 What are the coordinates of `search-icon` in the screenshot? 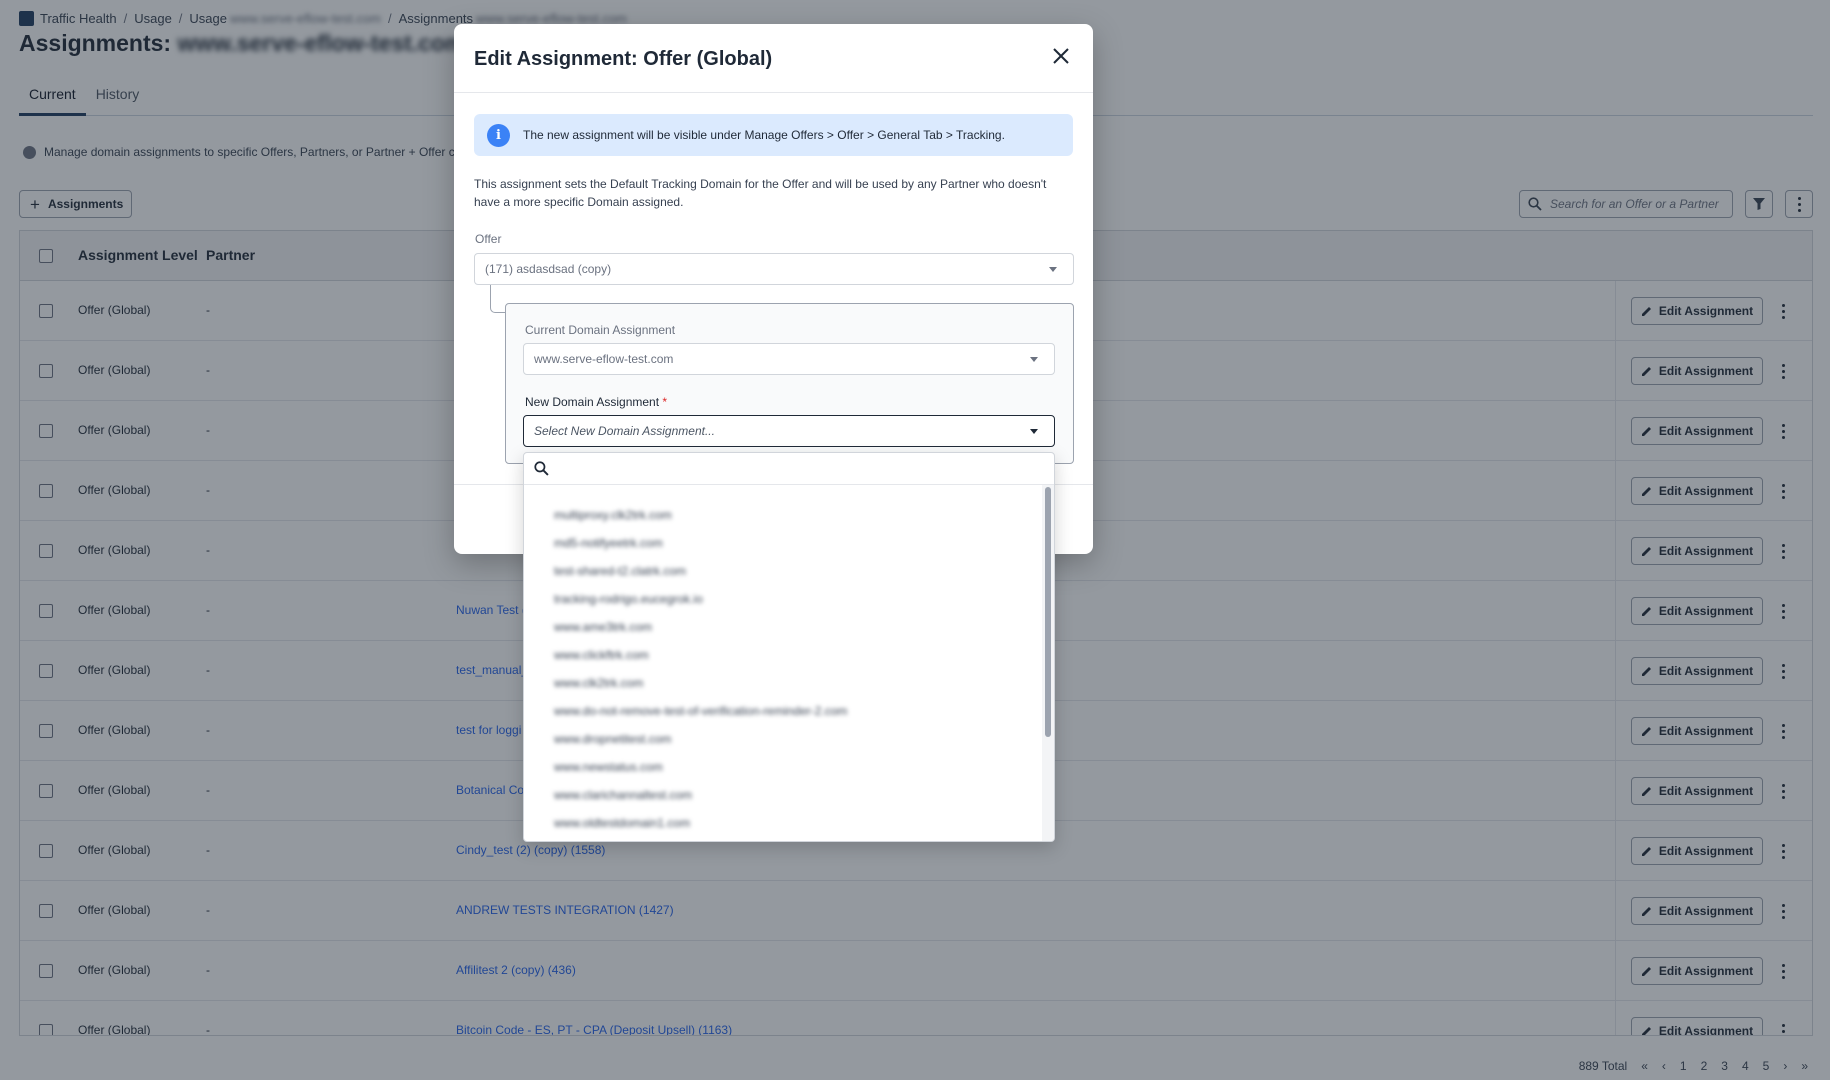 It's located at (541, 468).